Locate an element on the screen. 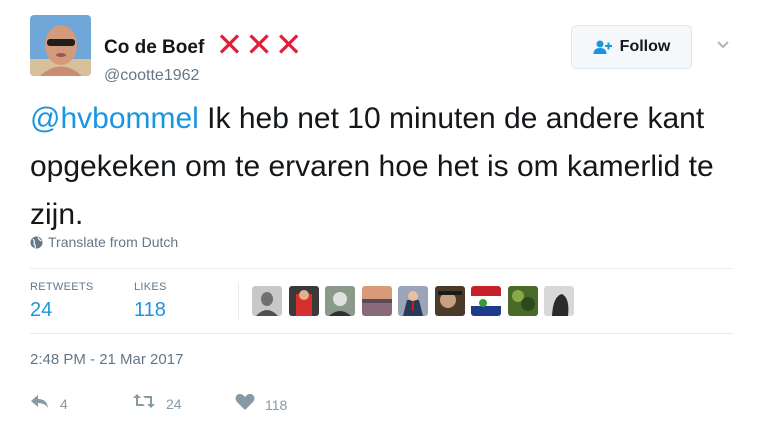 The width and height of the screenshot is (768, 432). tweet-stats: RETWEETS 24 LIKES 118 is located at coordinates (381, 301).